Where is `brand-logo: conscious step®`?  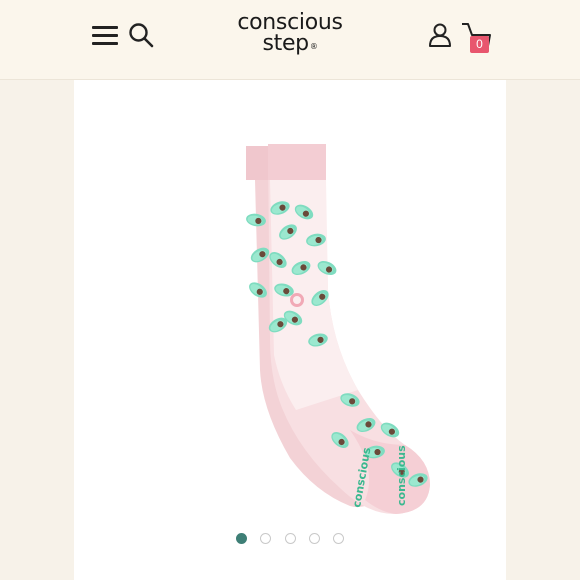
brand-logo: conscious step® is located at coordinates (290, 33).